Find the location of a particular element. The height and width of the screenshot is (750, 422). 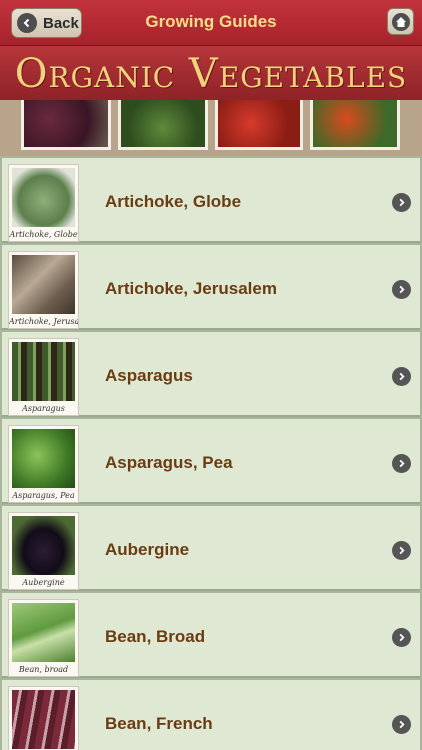

home-button is located at coordinates (400, 21).